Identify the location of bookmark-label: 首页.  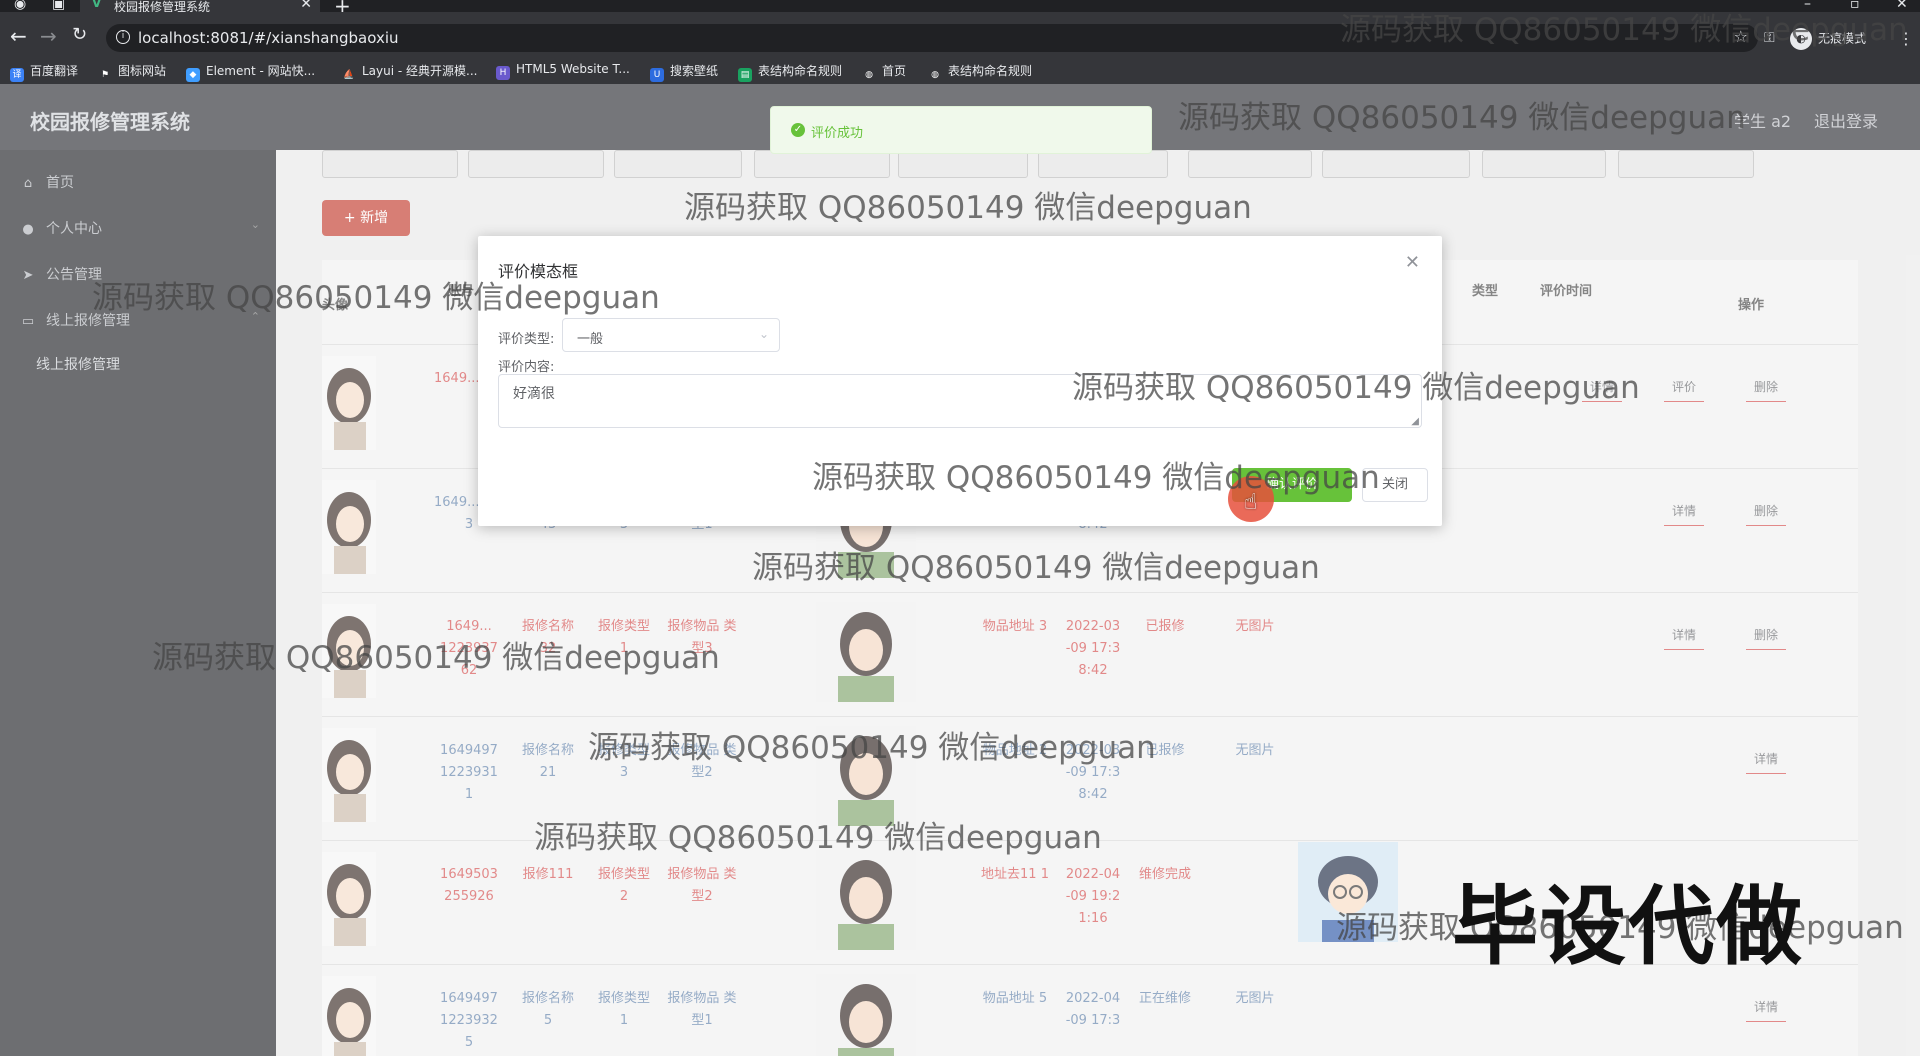
(894, 71).